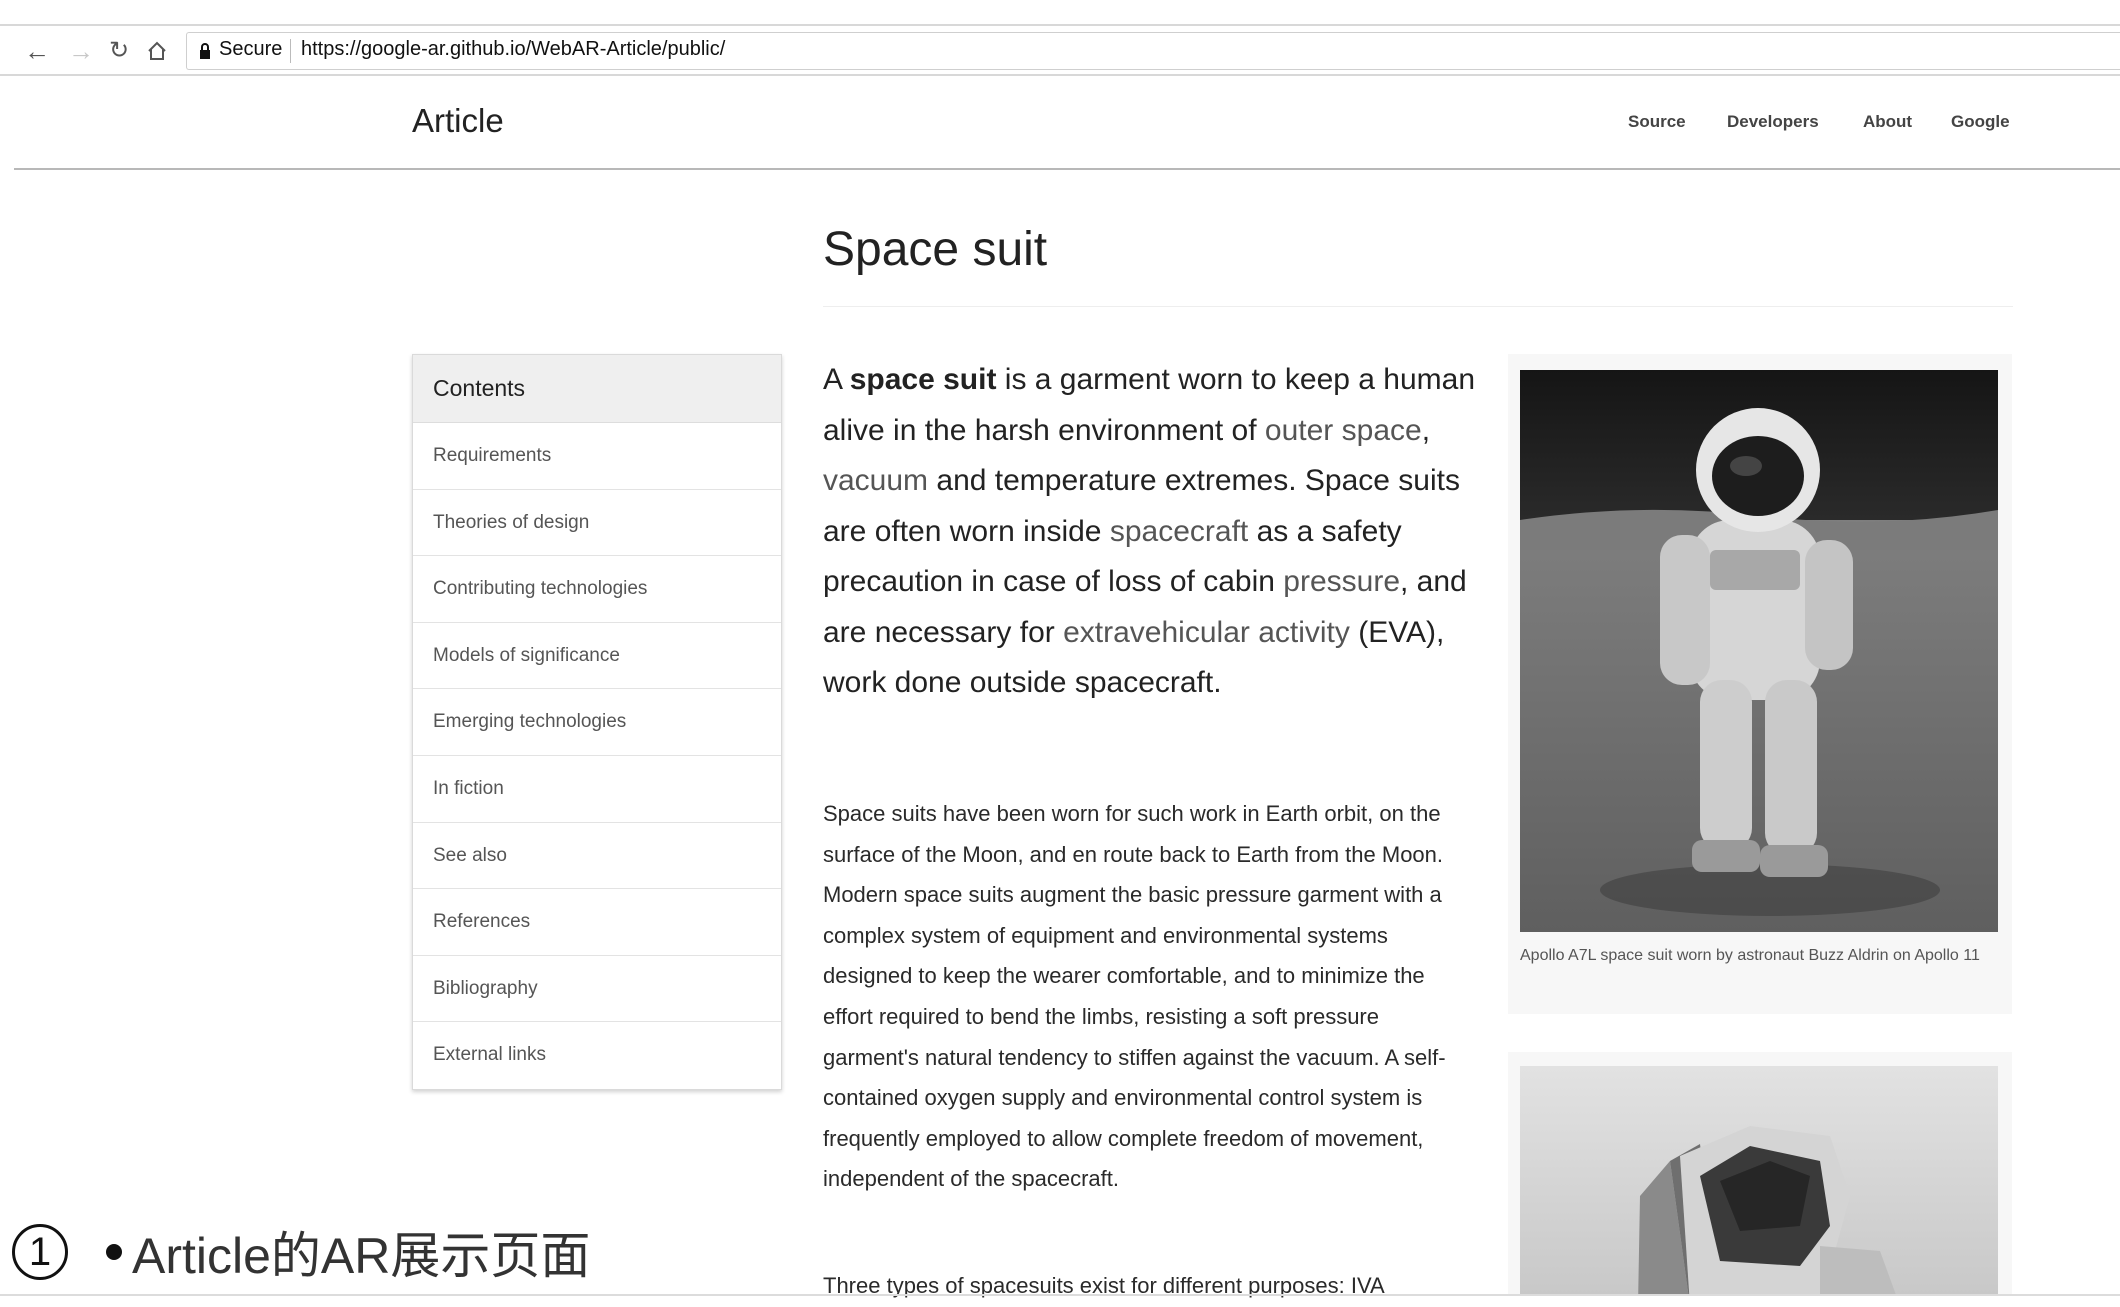 Image resolution: width=2120 pixels, height=1307 pixels. I want to click on astronaut-photo, so click(1759, 651).